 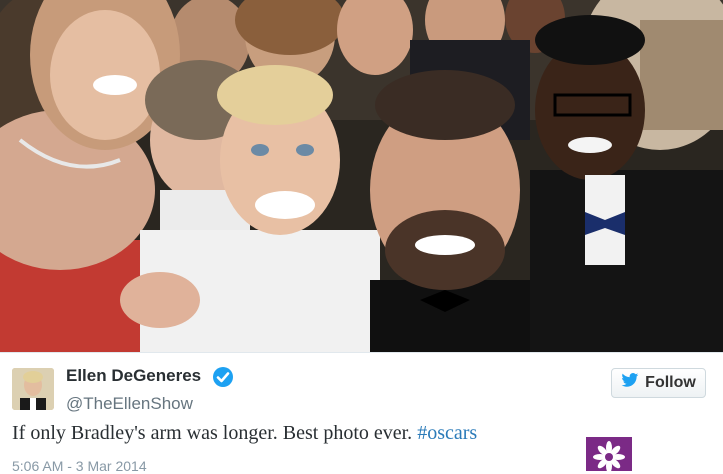 What do you see at coordinates (609, 454) in the screenshot?
I see `oscars-logo-icon` at bounding box center [609, 454].